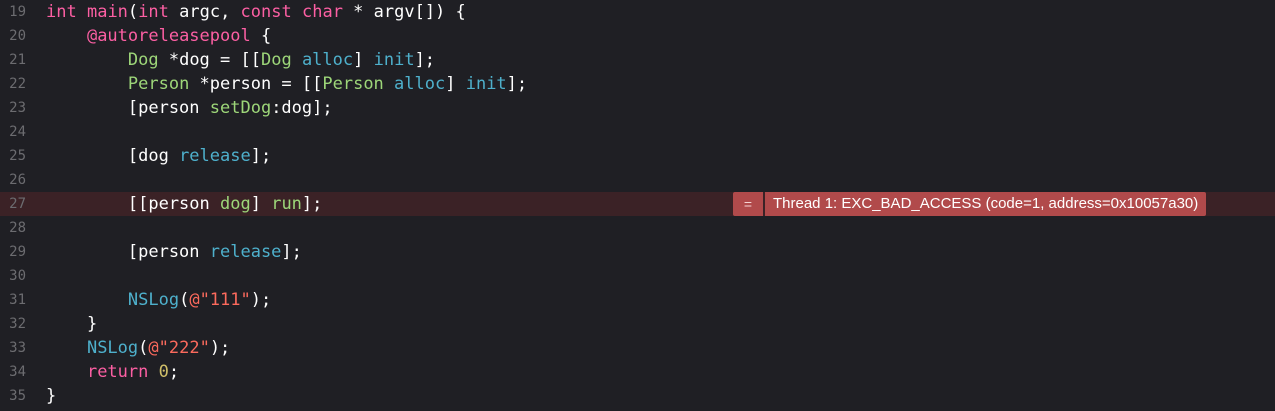 This screenshot has height=411, width=1275. What do you see at coordinates (637, 276) in the screenshot?
I see `code-line: 30` at bounding box center [637, 276].